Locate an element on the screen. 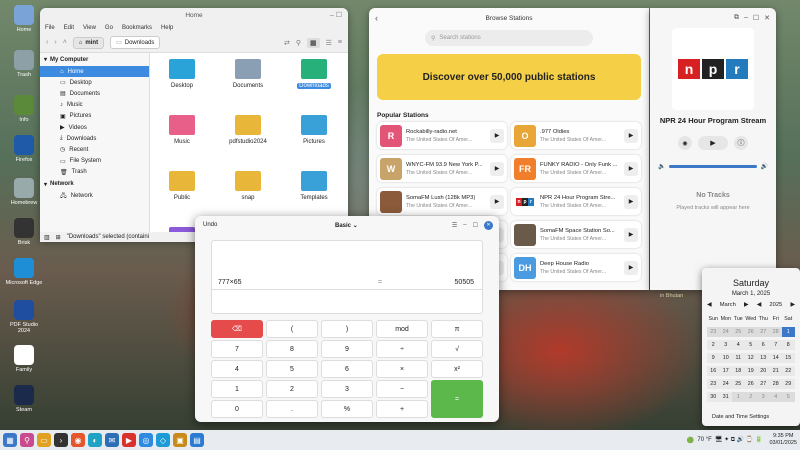  menu-edit: Edit is located at coordinates (69, 28).